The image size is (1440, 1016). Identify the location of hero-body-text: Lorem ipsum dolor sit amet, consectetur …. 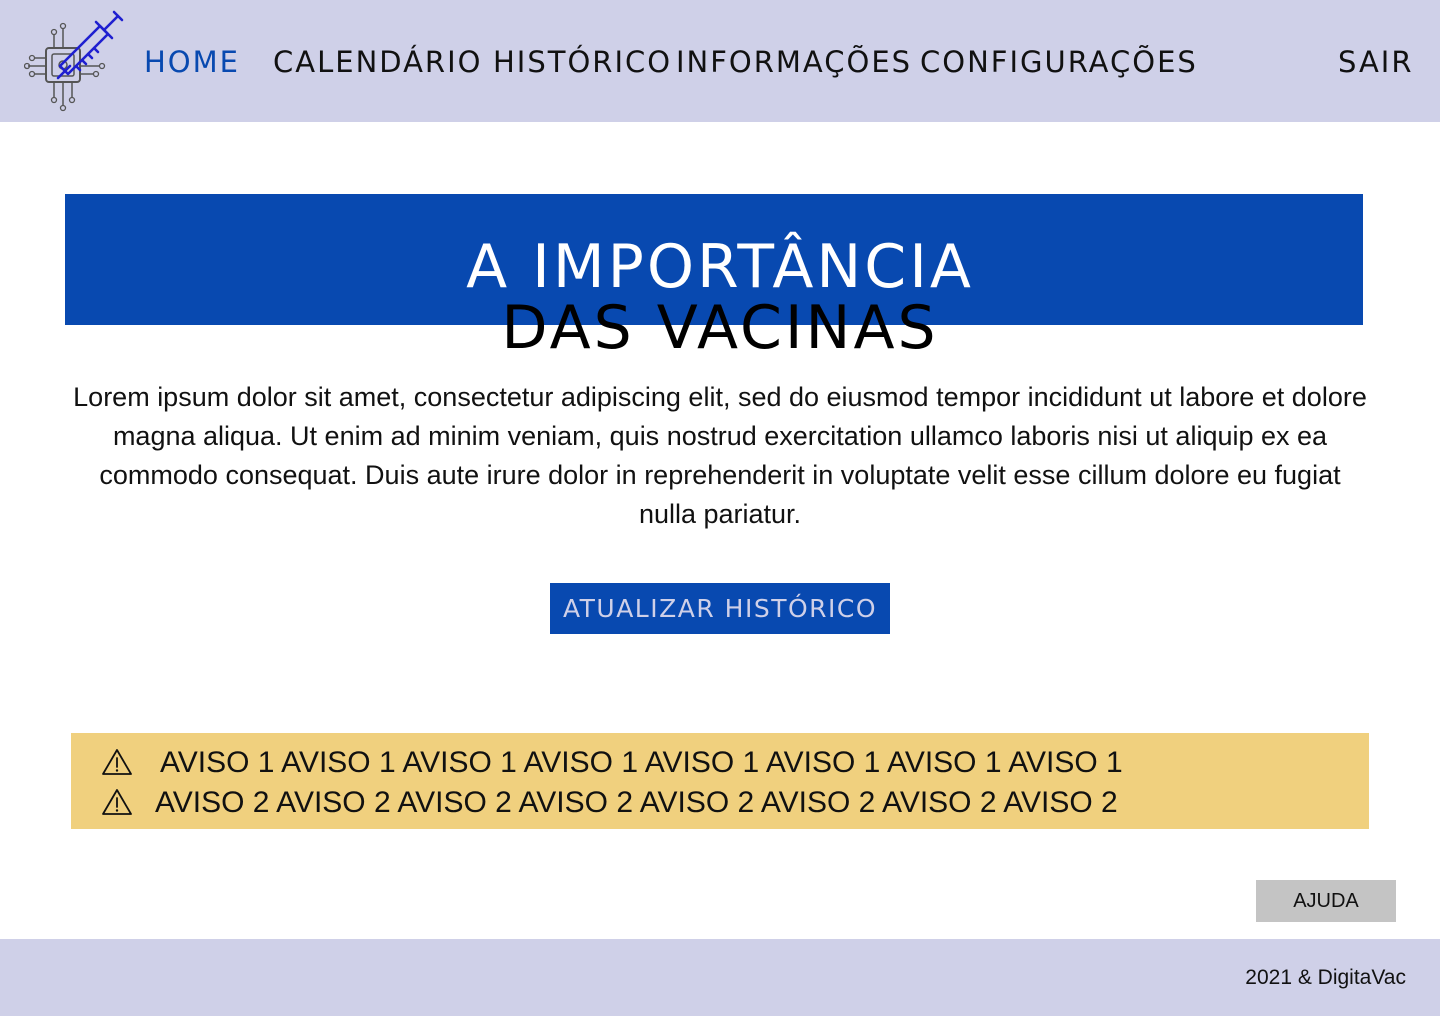
(720, 455).